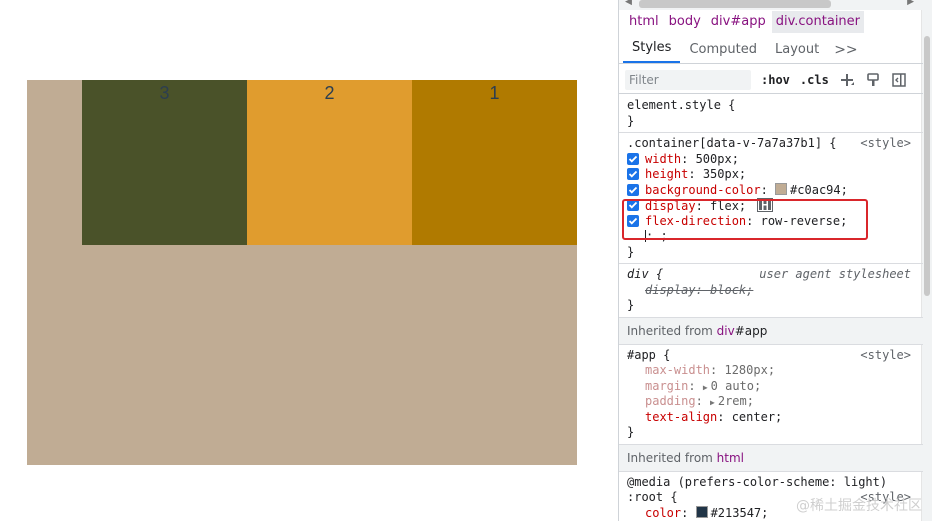 The height and width of the screenshot is (521, 932). What do you see at coordinates (910, 3) in the screenshot?
I see `scroll-right-icon: ▶` at bounding box center [910, 3].